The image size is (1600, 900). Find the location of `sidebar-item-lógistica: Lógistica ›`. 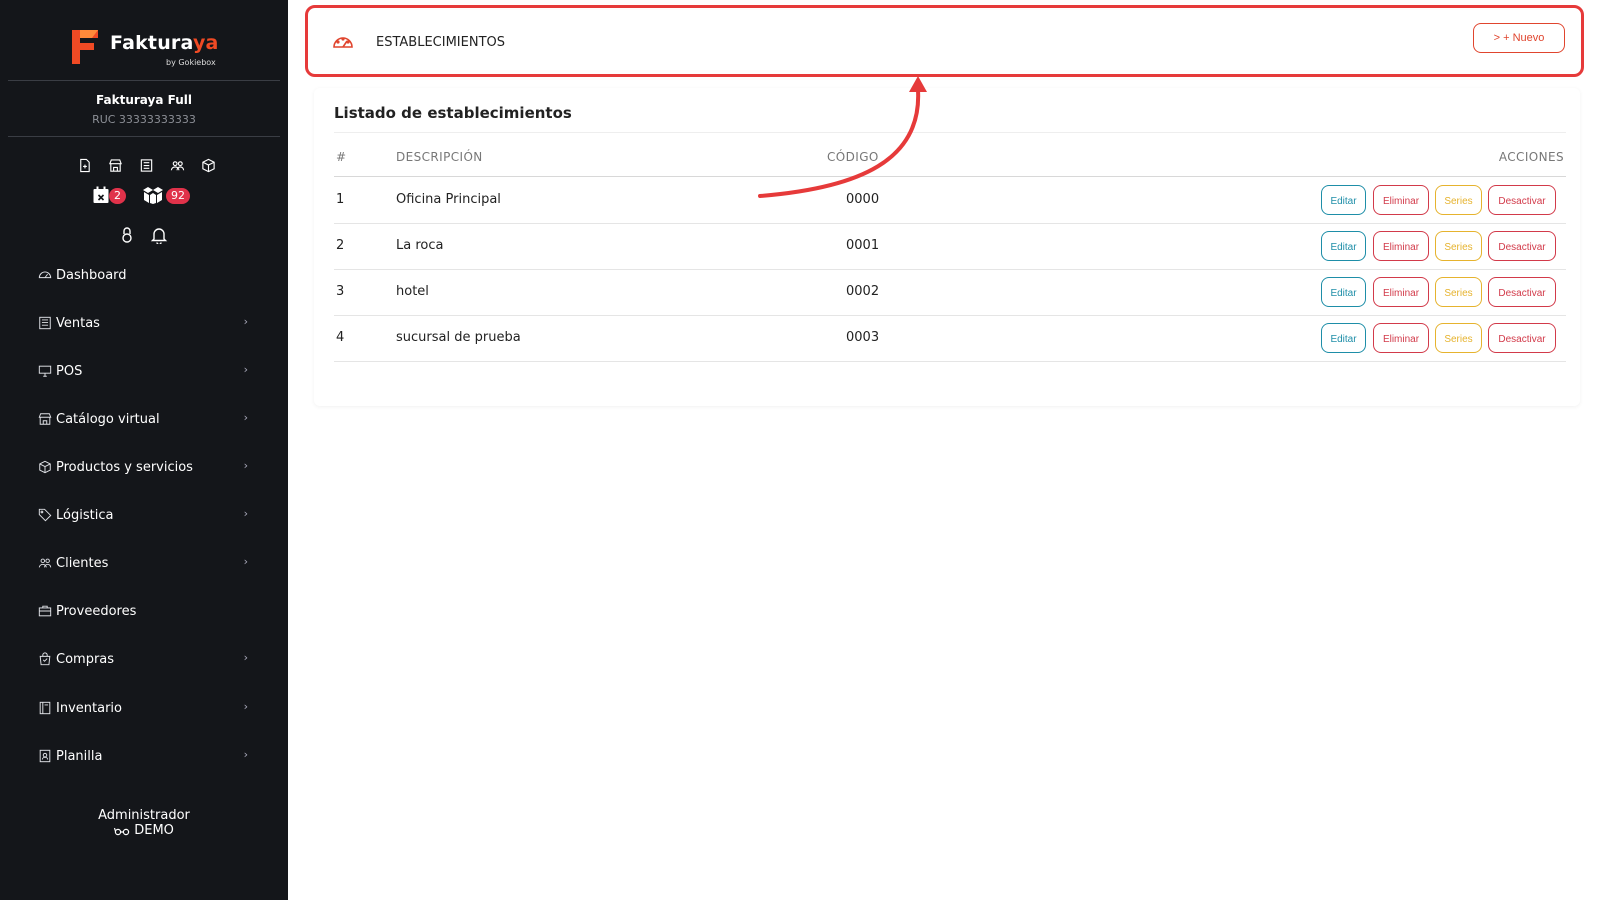

sidebar-item-lógistica: Lógistica › is located at coordinates (143, 515).